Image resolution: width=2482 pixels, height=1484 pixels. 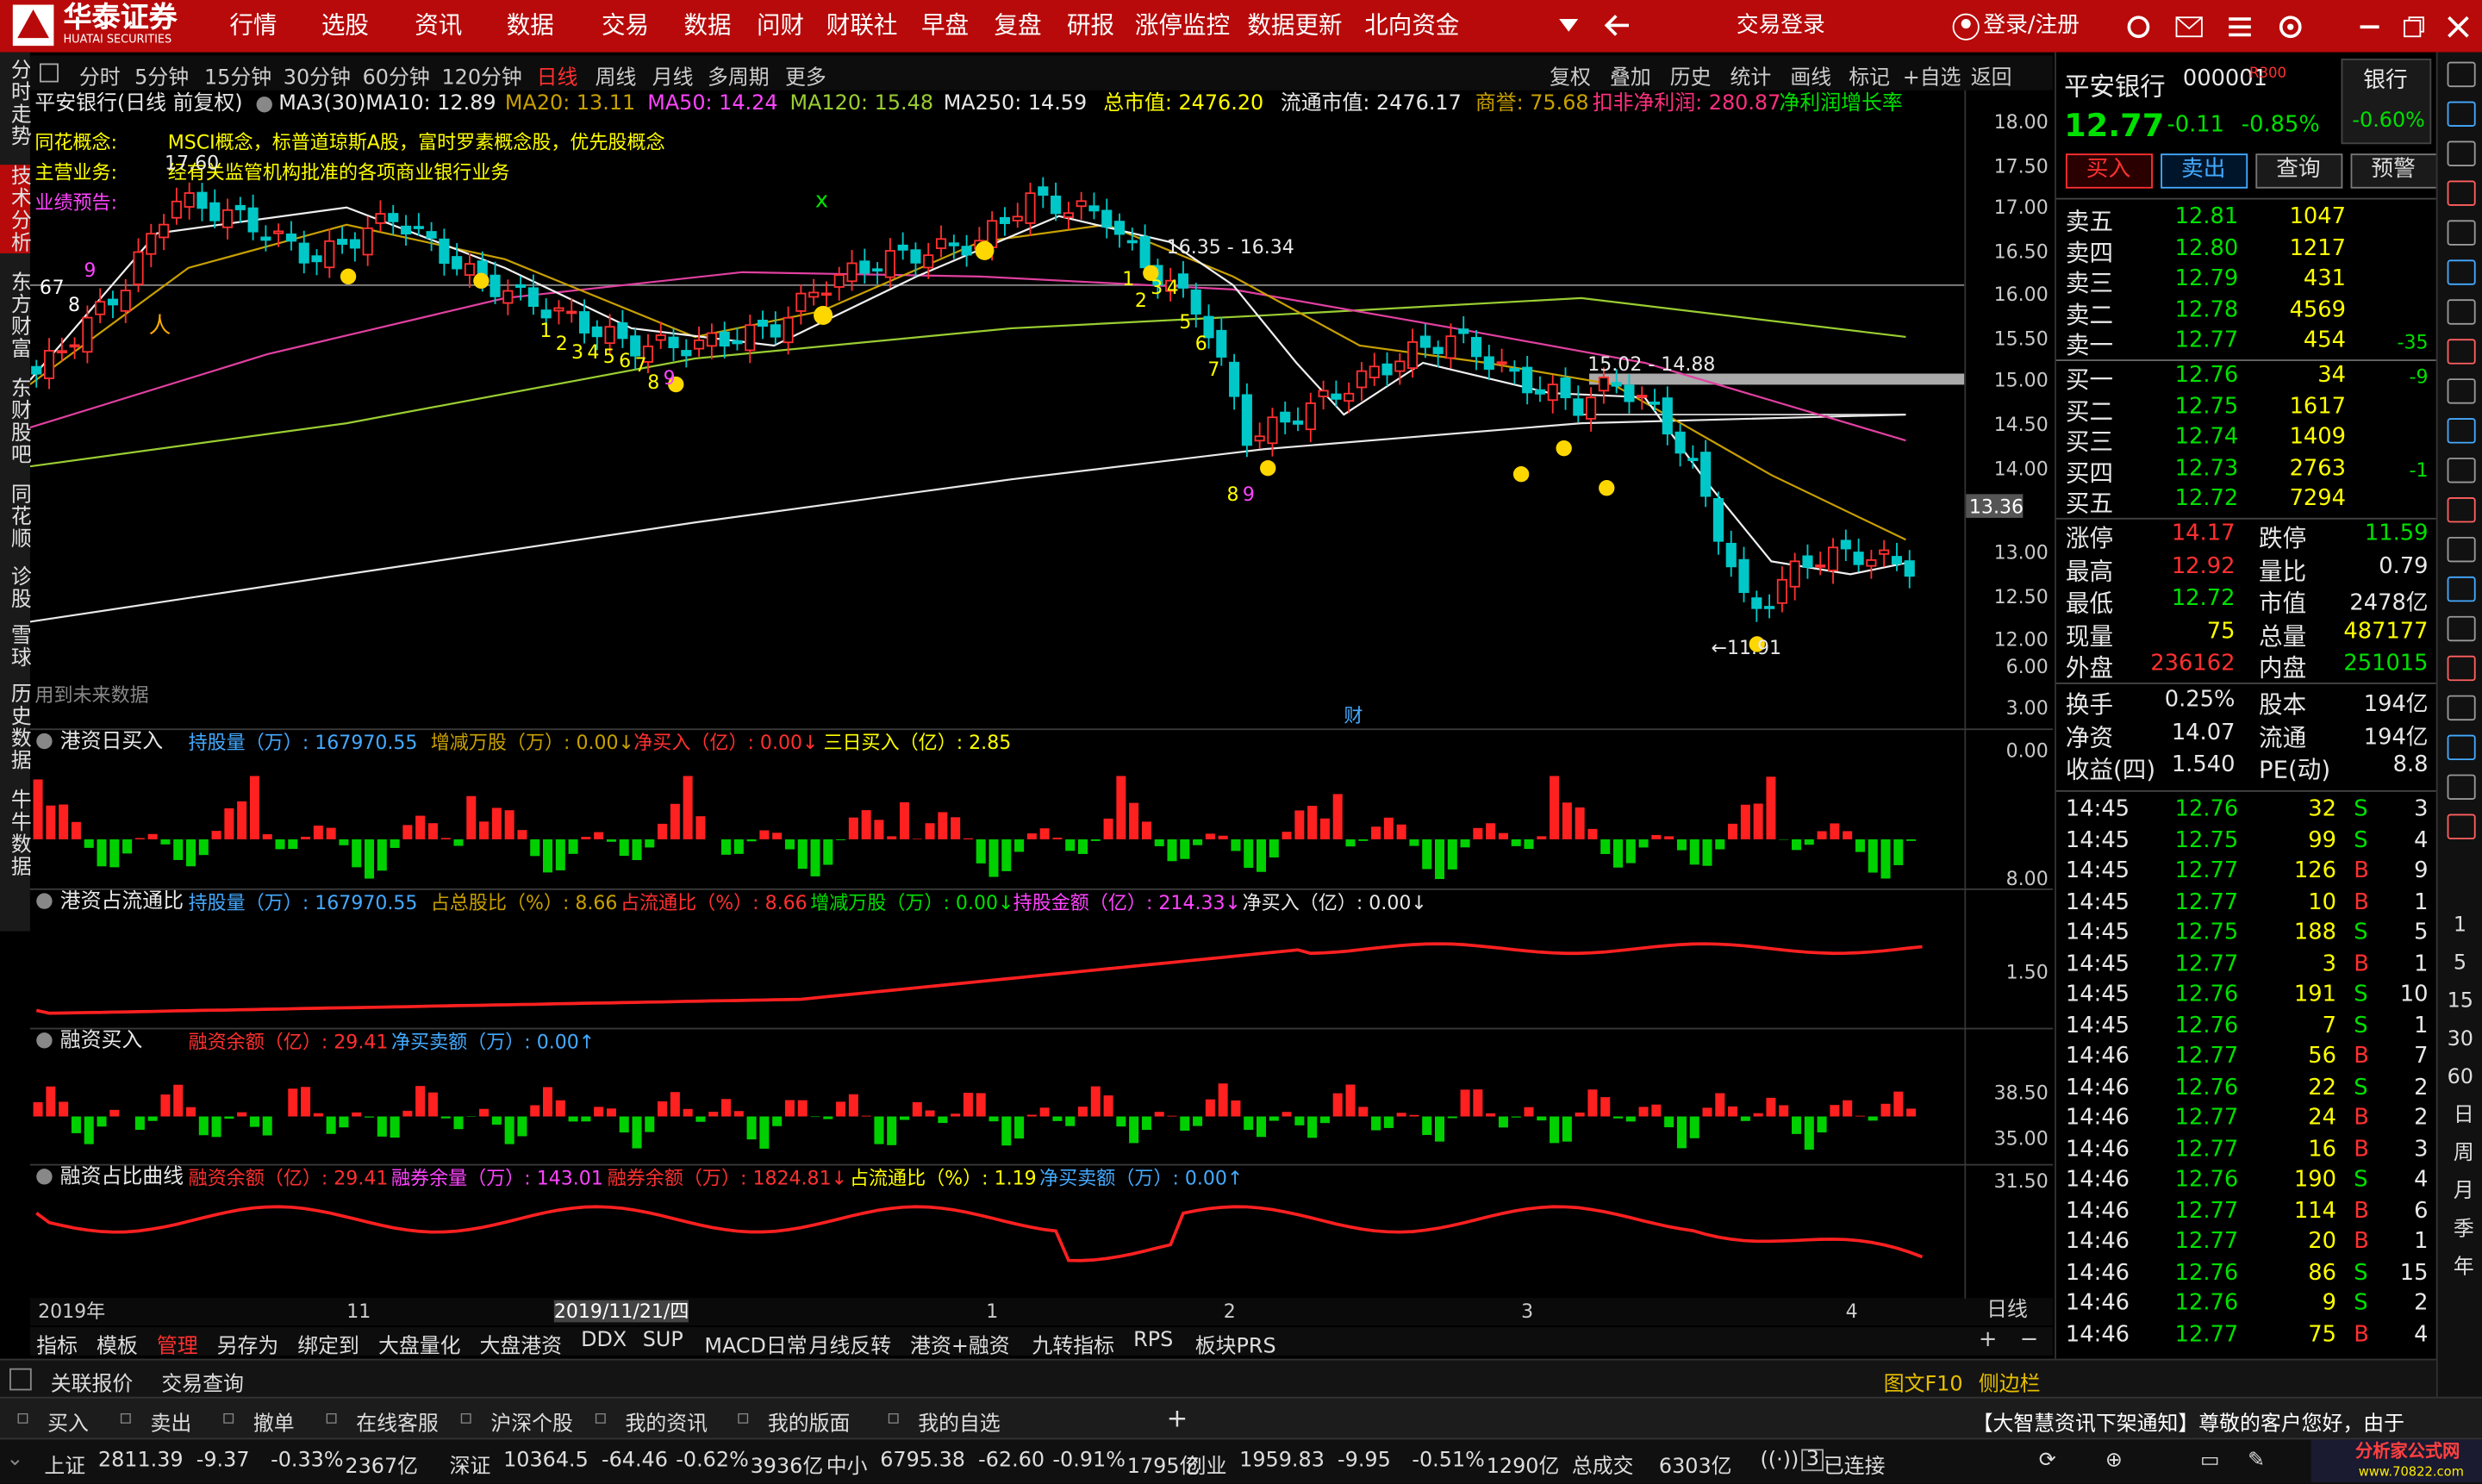 I want to click on period-tab: 30分钟, so click(x=317, y=75).